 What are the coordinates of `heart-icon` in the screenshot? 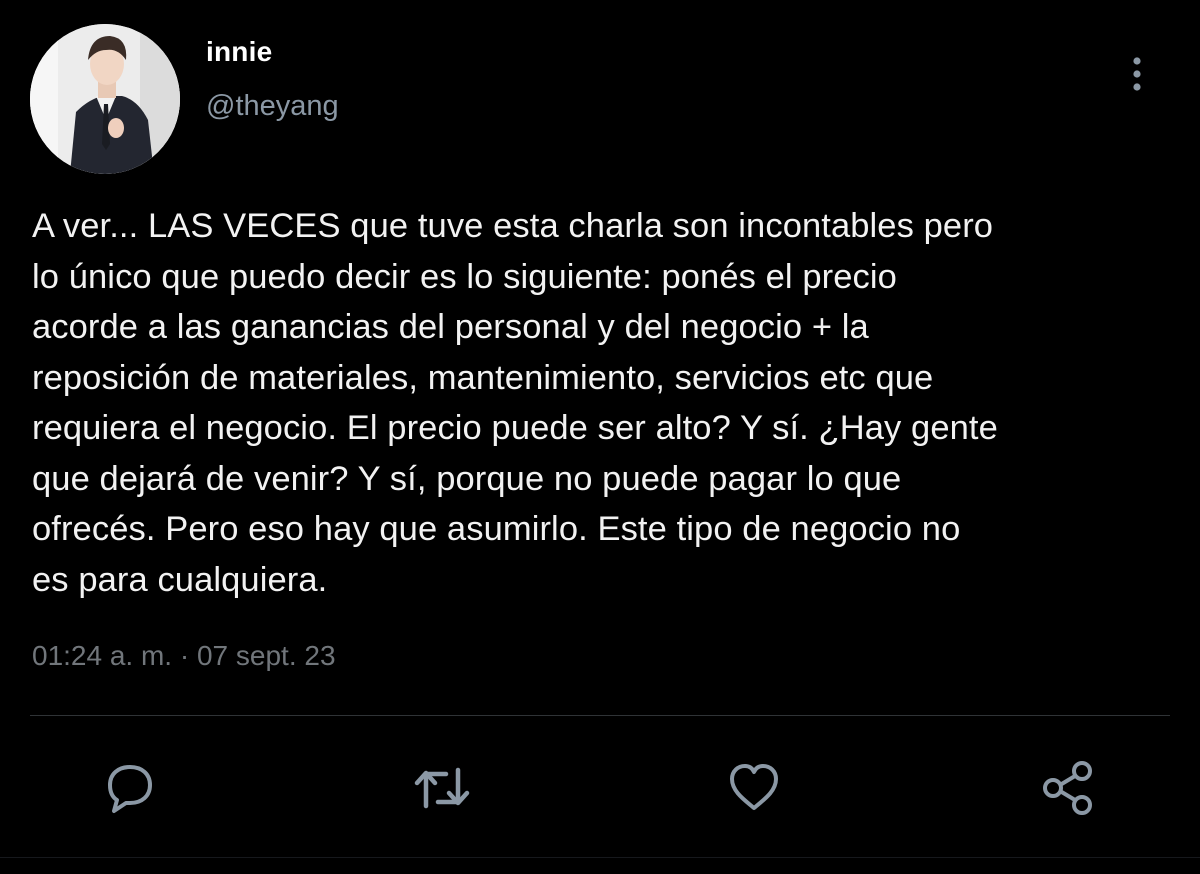 It's located at (754, 787).